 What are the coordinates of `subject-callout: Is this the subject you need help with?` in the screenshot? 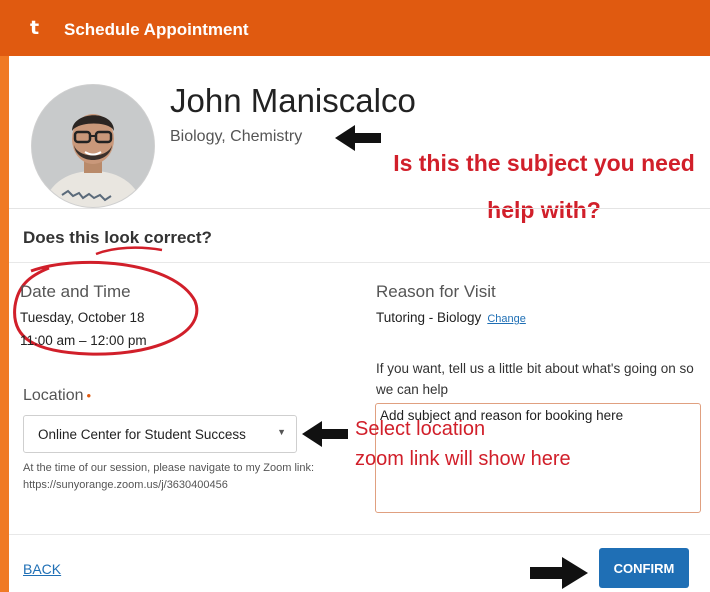 It's located at (544, 187).